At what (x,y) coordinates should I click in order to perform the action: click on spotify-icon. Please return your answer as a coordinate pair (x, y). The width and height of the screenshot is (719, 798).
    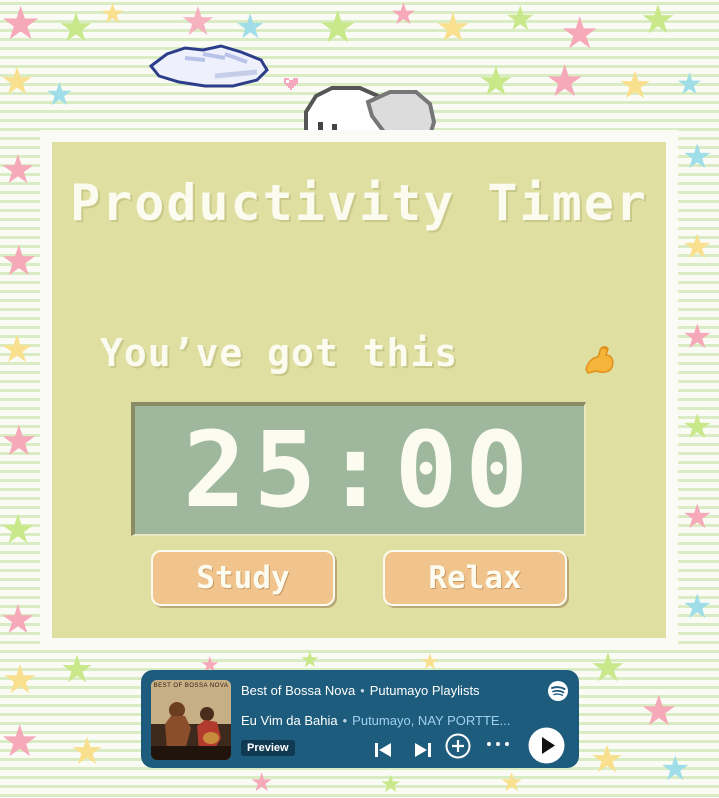
    Looking at the image, I should click on (558, 691).